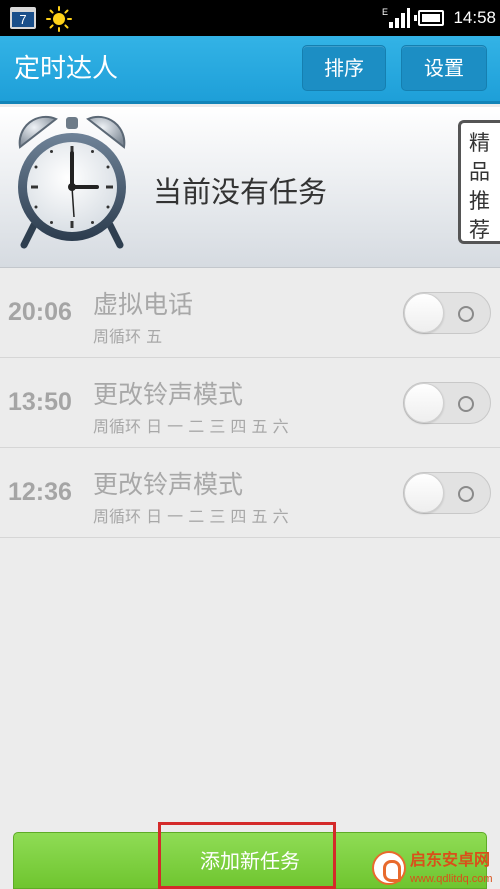 The image size is (500, 889). Describe the element at coordinates (385, 12) in the screenshot. I see `network-type: E` at that location.